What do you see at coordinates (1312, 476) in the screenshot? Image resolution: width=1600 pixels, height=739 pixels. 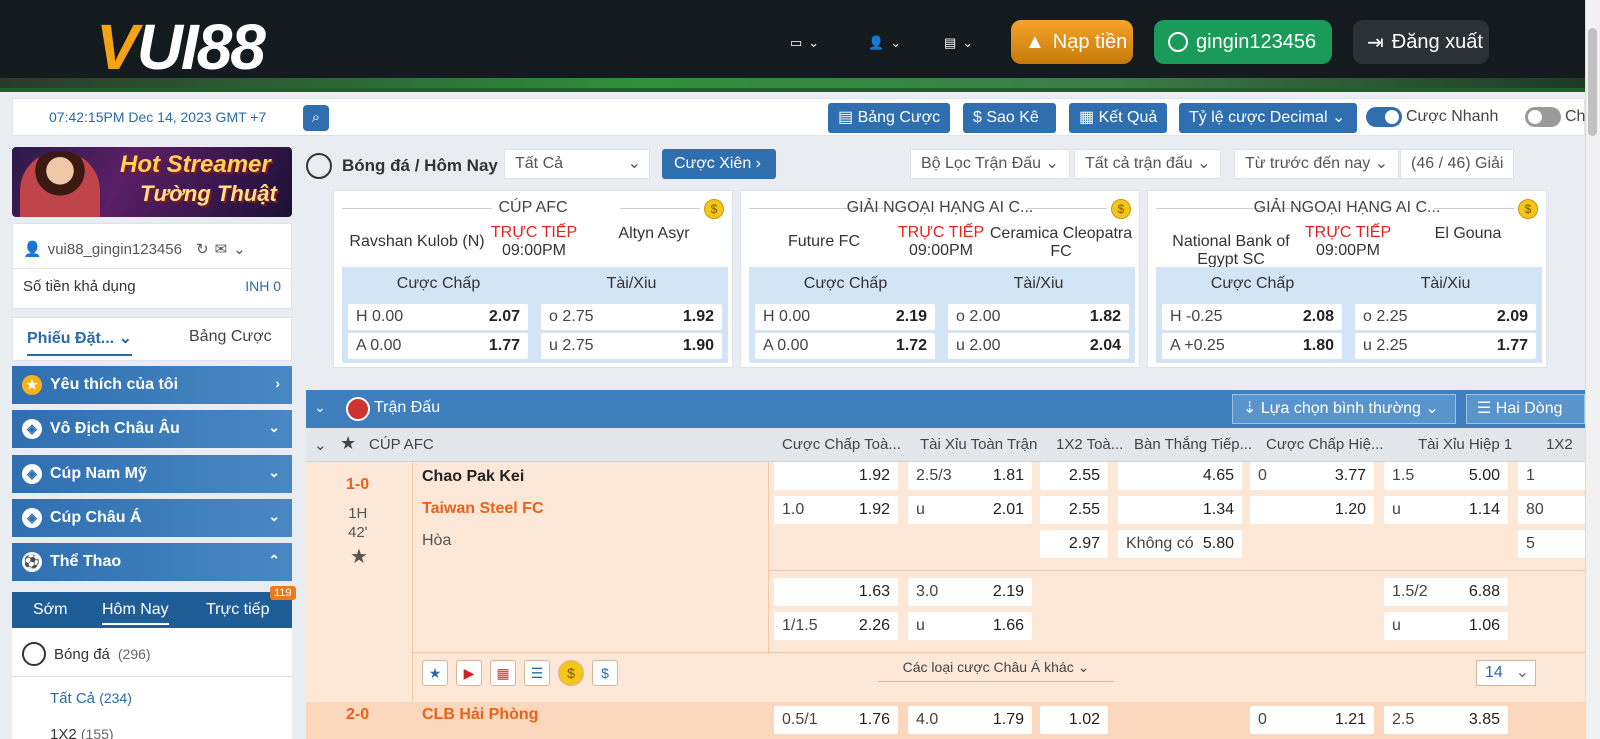 I see `odds-cell: 0 3.77` at bounding box center [1312, 476].